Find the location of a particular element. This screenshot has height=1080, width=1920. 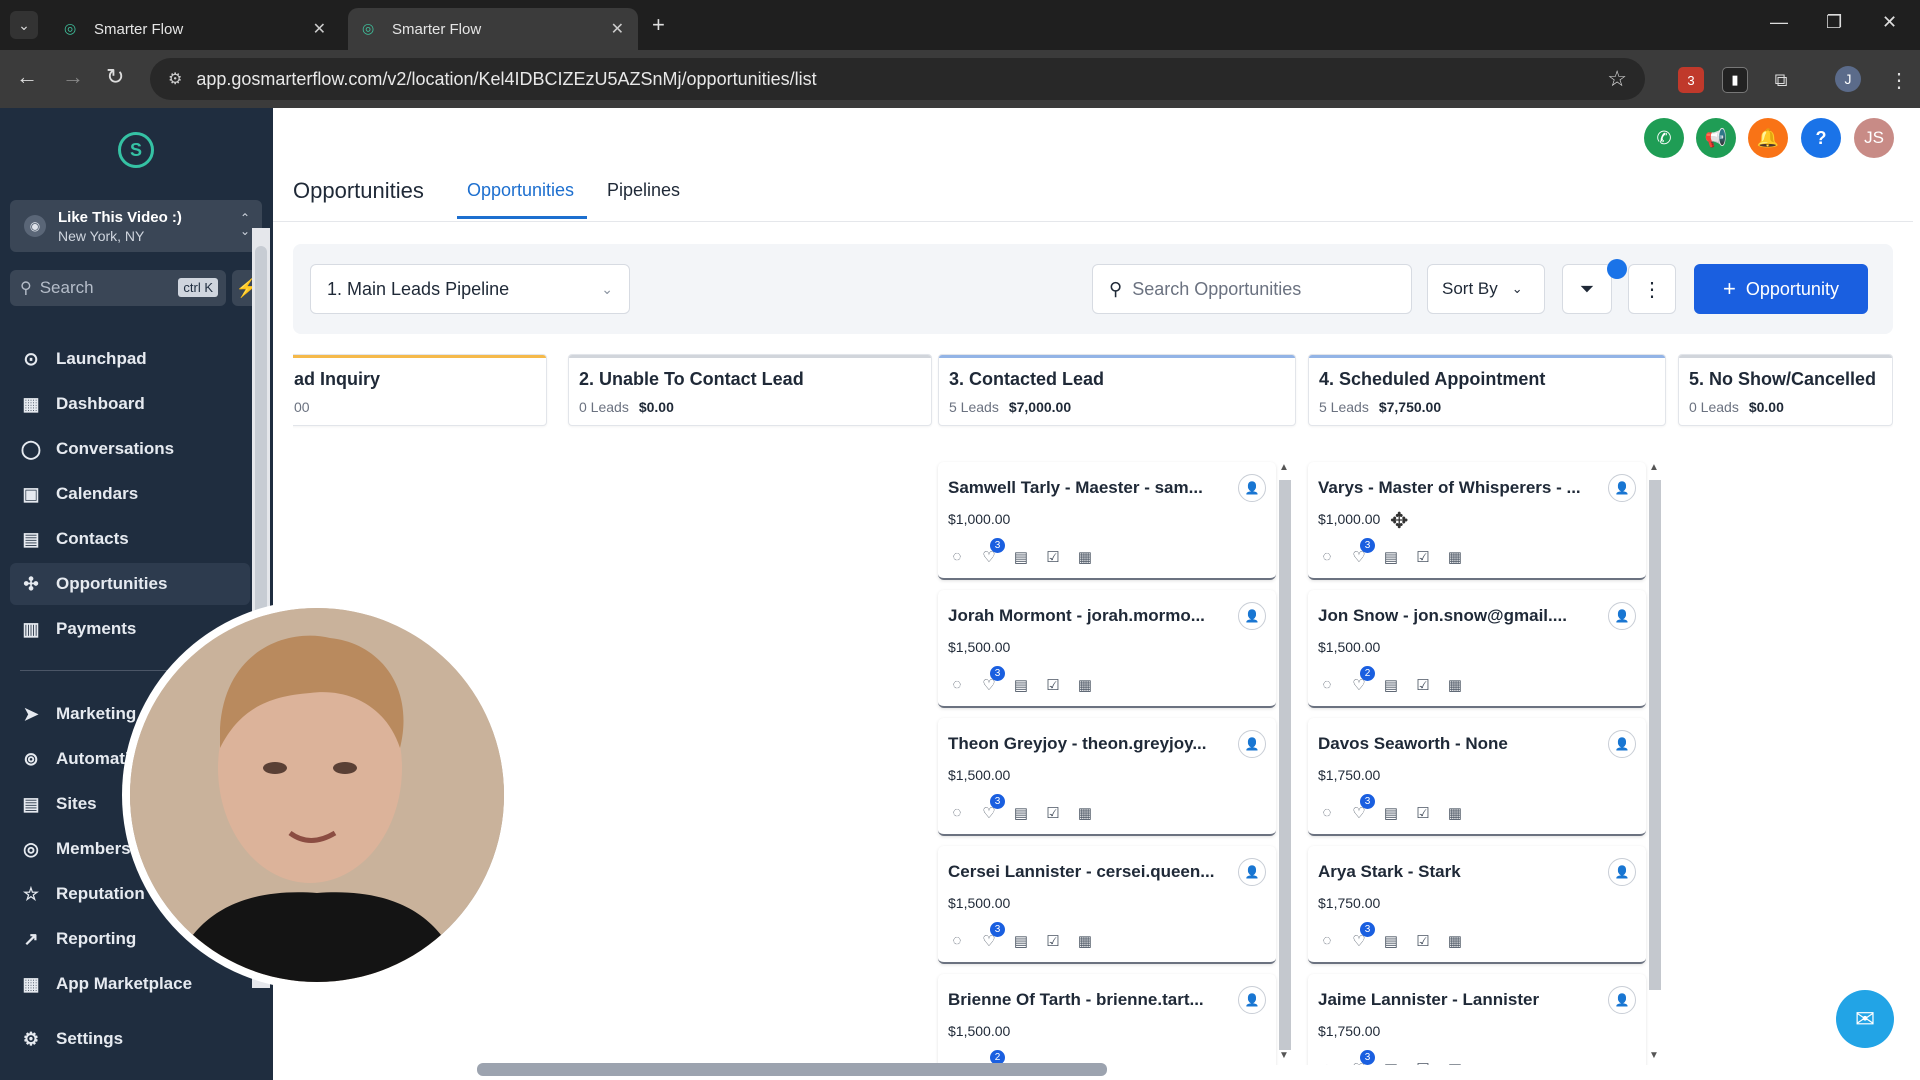

back-icon: ← is located at coordinates (27, 77).